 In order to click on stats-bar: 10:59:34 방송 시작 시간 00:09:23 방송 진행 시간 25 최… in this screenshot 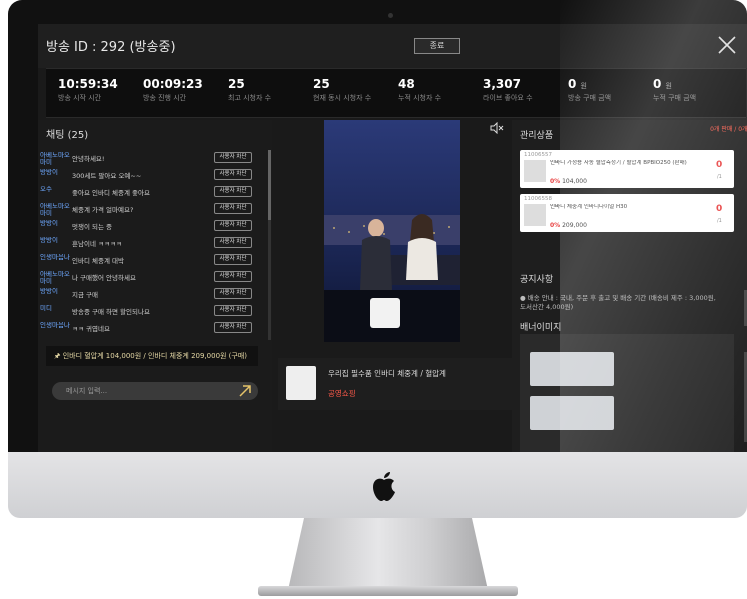, I will do `click(396, 93)`.